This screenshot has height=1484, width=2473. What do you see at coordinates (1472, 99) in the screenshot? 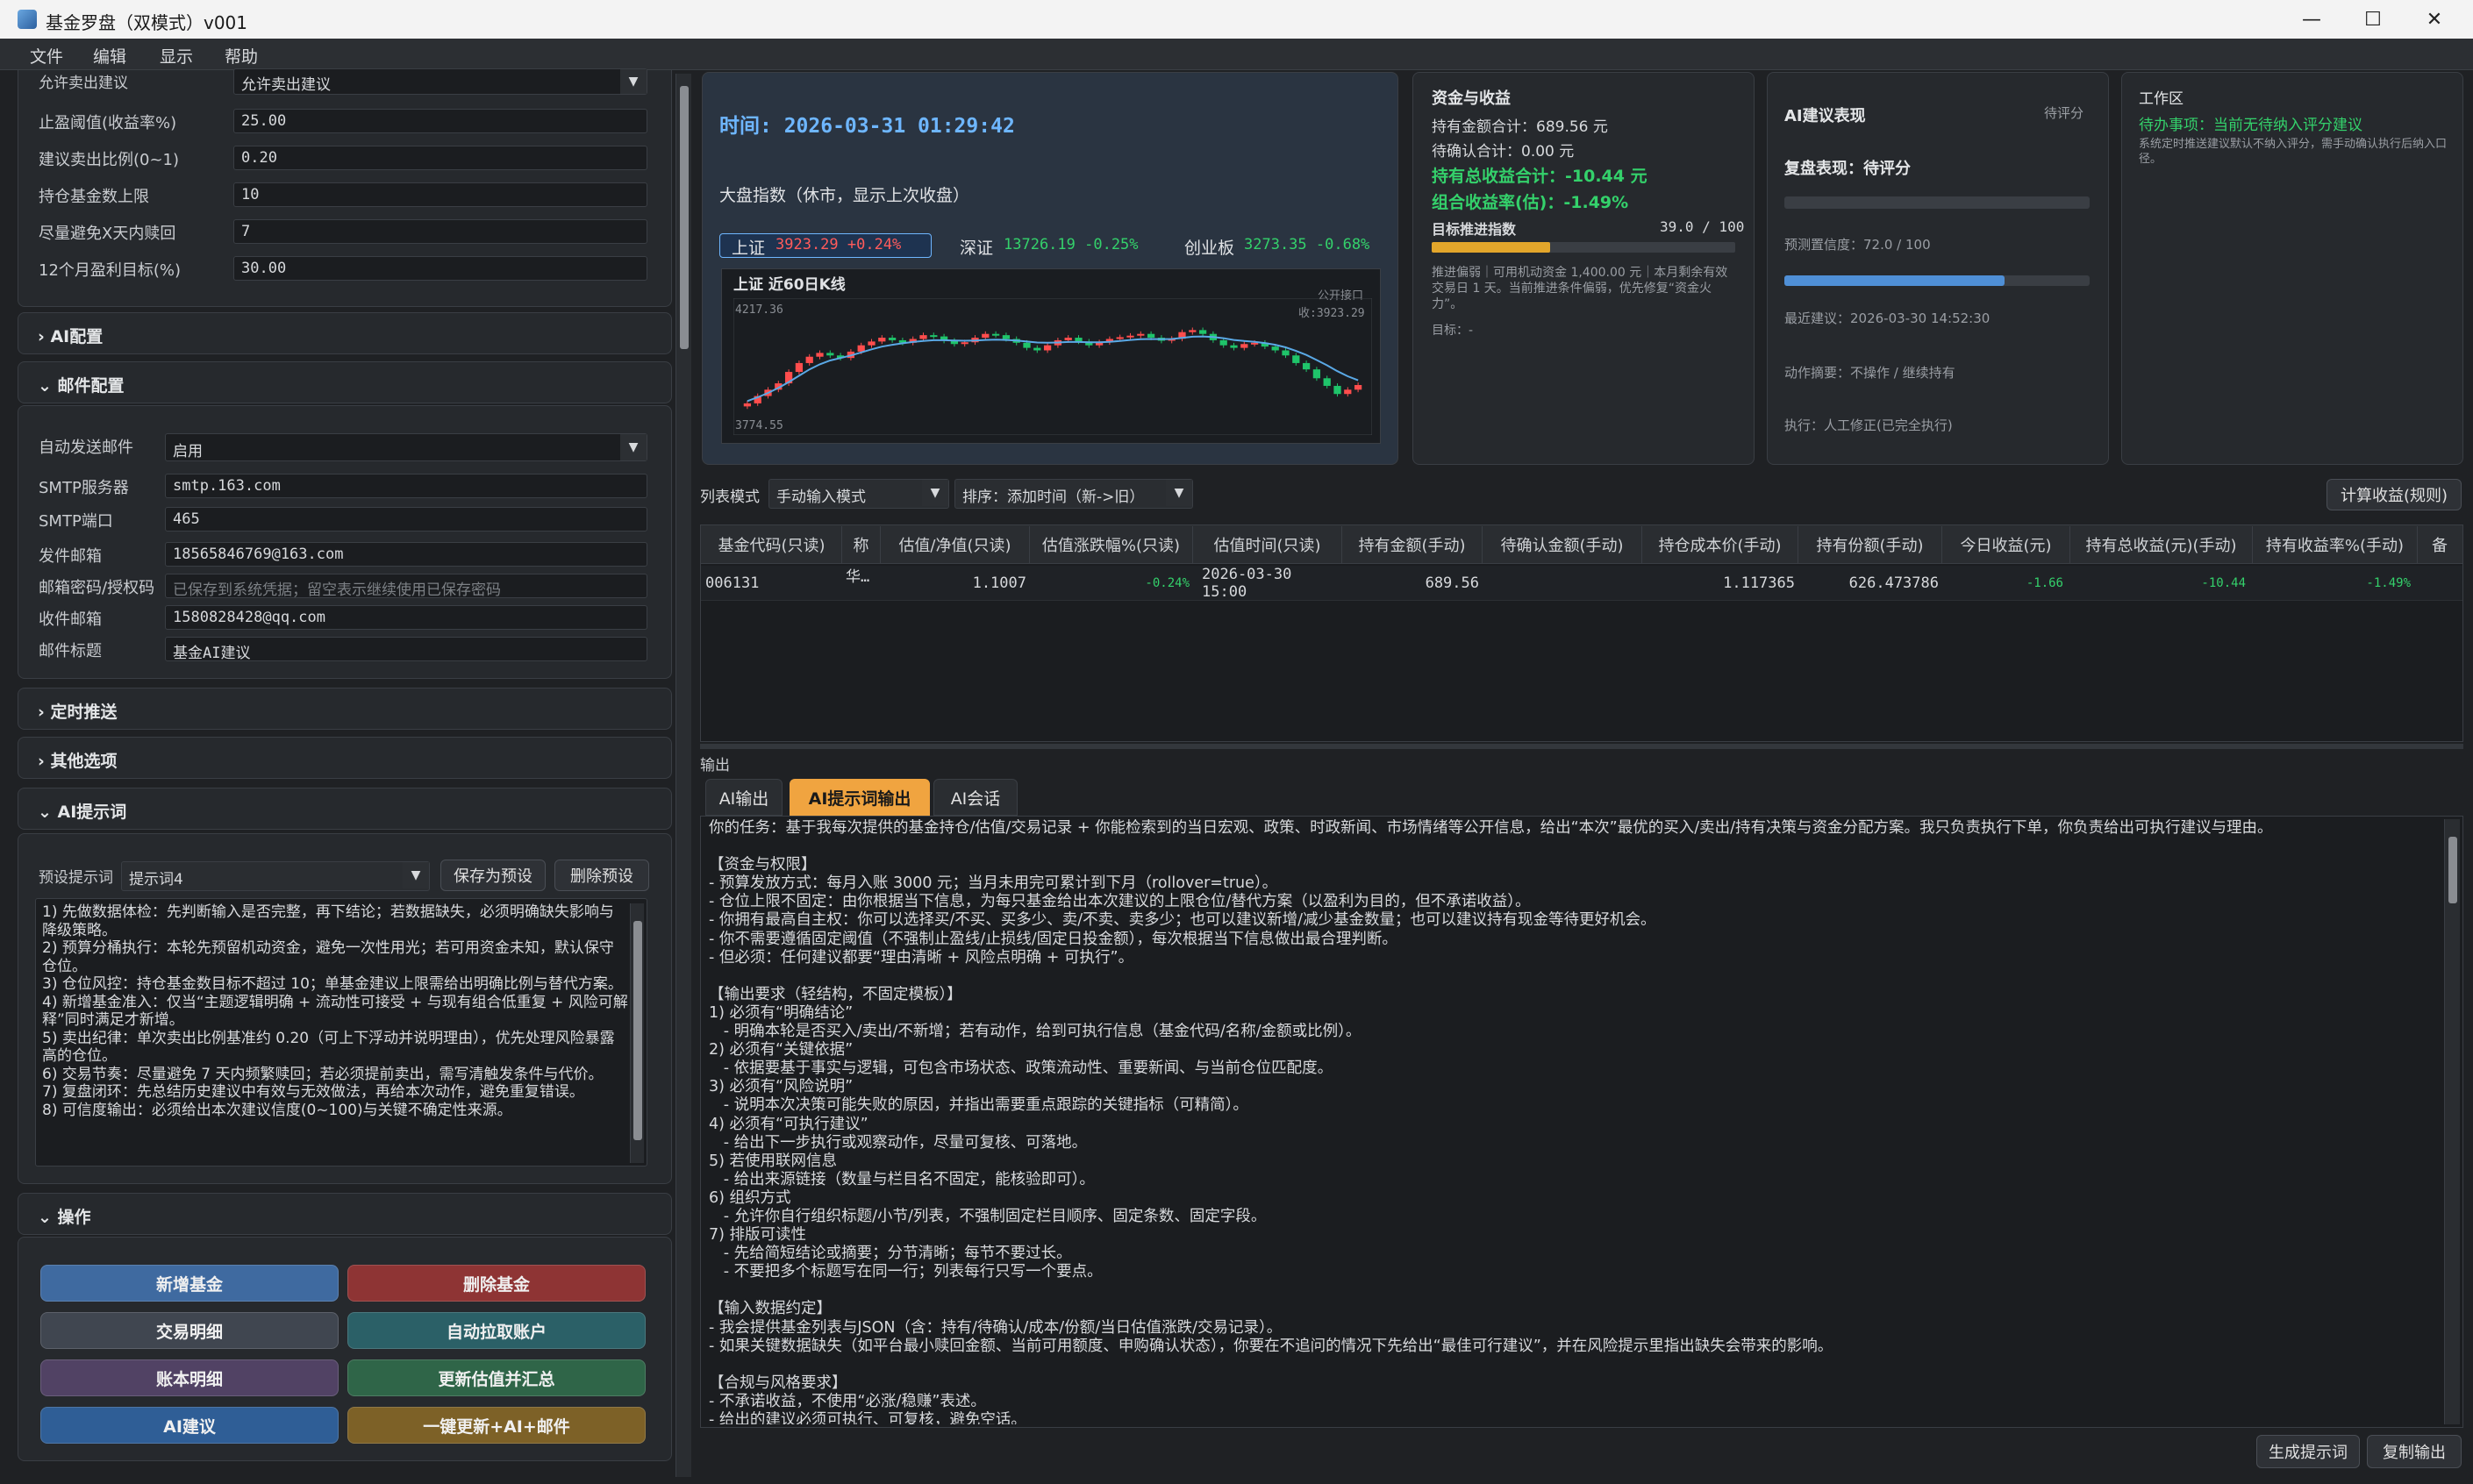
I see `capital-title: 资金与收益` at bounding box center [1472, 99].